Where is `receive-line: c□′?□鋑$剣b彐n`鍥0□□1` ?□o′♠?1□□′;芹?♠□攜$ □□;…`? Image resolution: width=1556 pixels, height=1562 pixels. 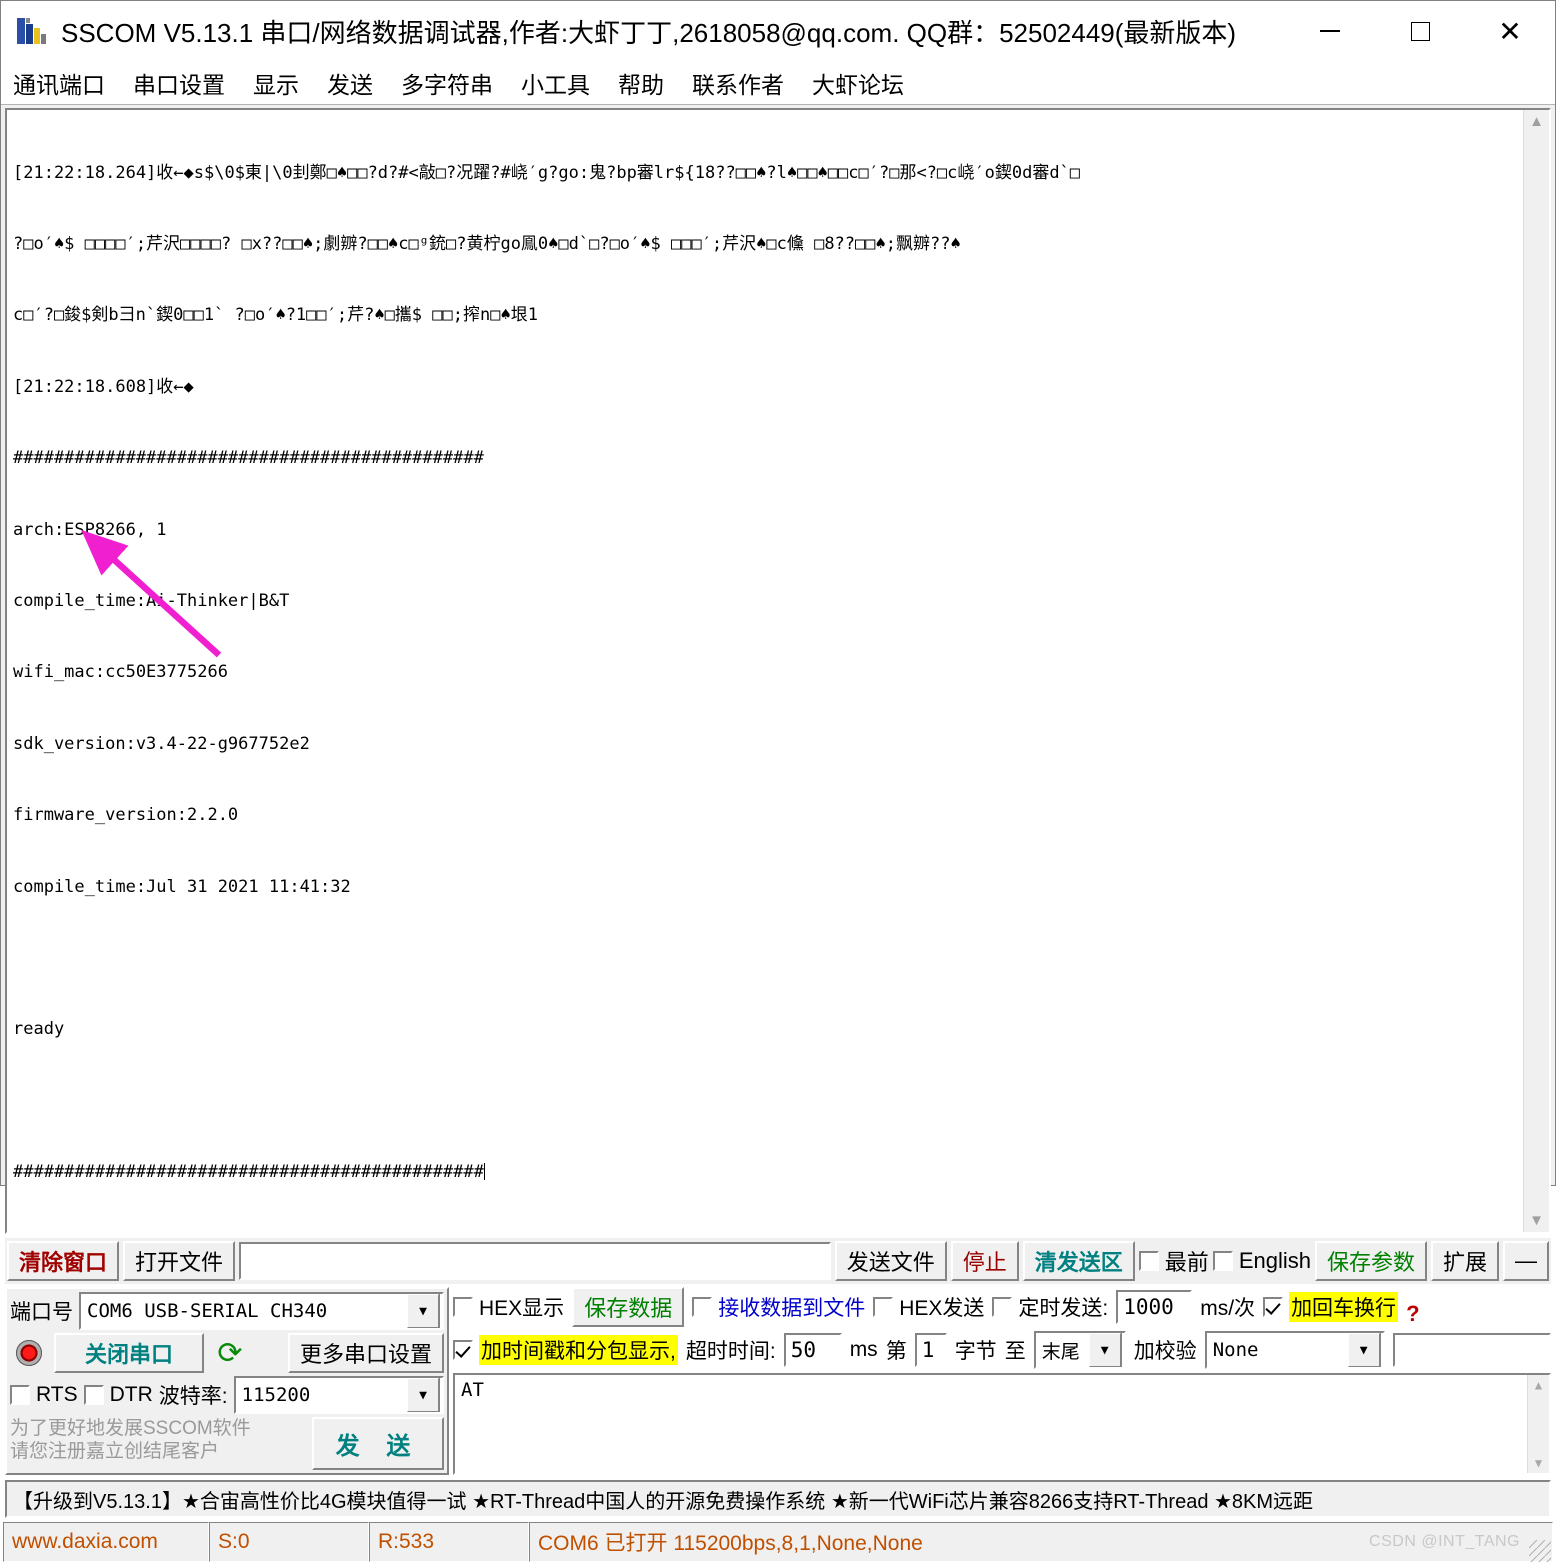 receive-line: c□′?□鋑$剣b彐n`鍥0□□1` ?□o′♠?1□□′;芹?♠□攜$ □□;… is located at coordinates (275, 315).